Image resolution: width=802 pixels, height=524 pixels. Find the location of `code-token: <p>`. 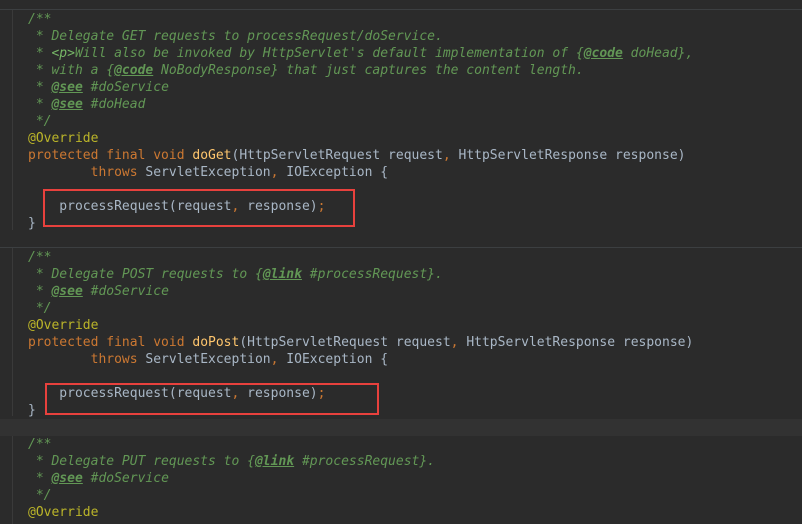

code-token: <p> is located at coordinates (63, 53).